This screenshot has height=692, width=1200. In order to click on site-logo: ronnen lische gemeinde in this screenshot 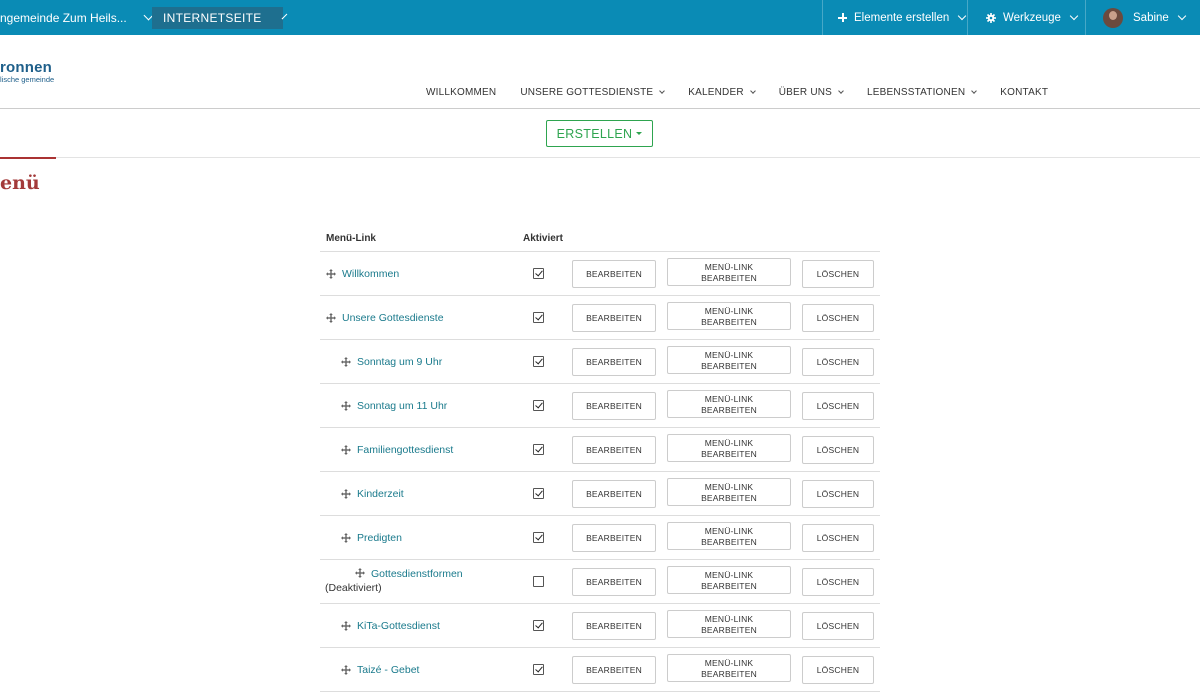, I will do `click(27, 72)`.